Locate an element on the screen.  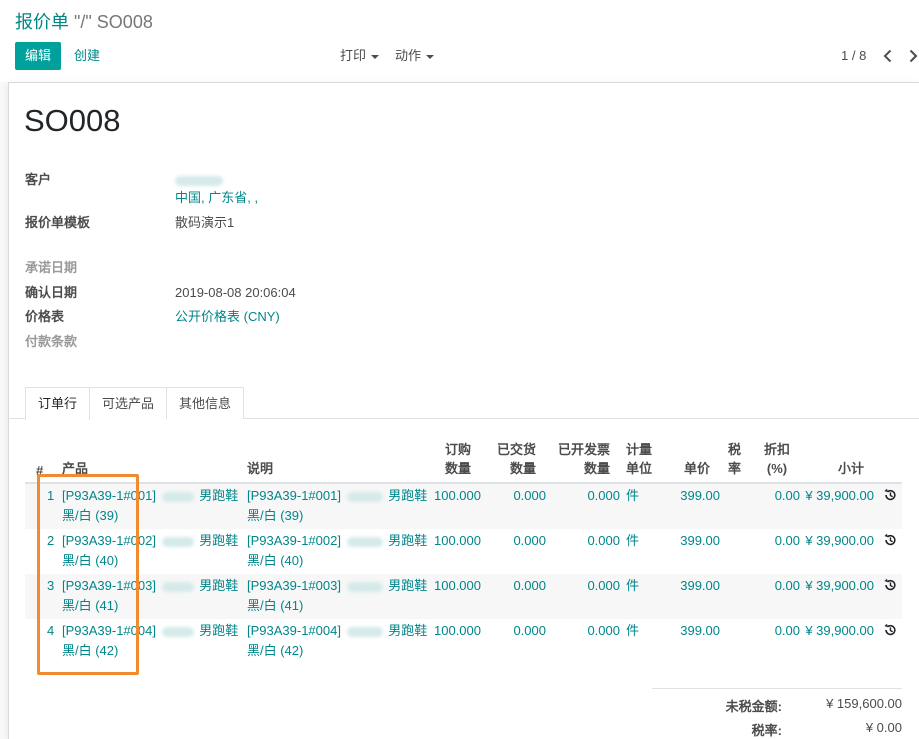
col-header-discount-line1: 折扣 is located at coordinates (776, 449).